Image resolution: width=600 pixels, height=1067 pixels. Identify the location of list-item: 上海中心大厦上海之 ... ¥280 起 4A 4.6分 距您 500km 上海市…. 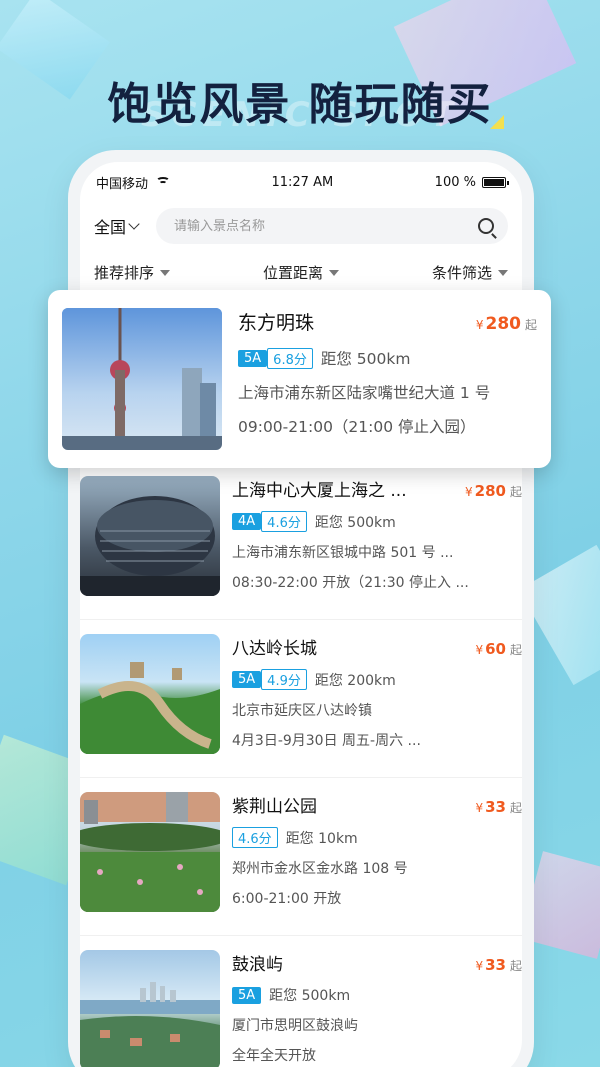
(301, 541).